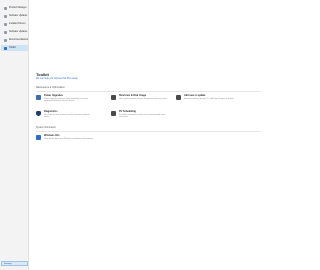 Image resolution: width=320 pixels, height=270 pixels. I want to click on tool-title: PC Scheduling, so click(127, 111).